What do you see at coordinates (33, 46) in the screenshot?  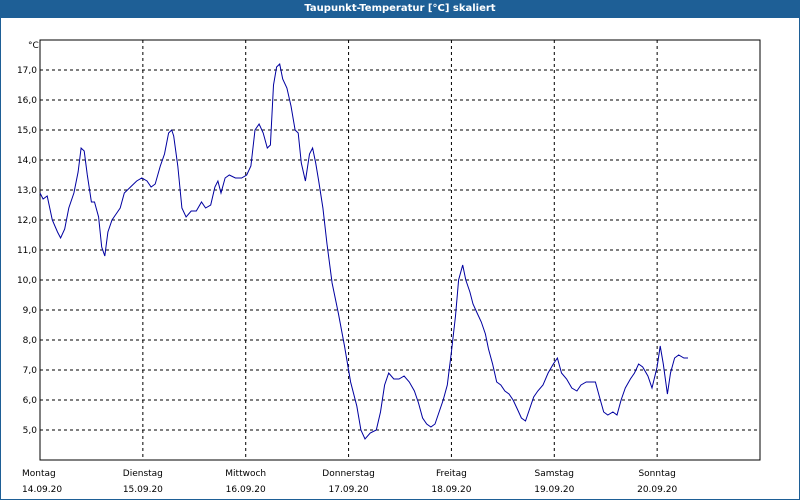 I see `y-axis-unit-label: °C` at bounding box center [33, 46].